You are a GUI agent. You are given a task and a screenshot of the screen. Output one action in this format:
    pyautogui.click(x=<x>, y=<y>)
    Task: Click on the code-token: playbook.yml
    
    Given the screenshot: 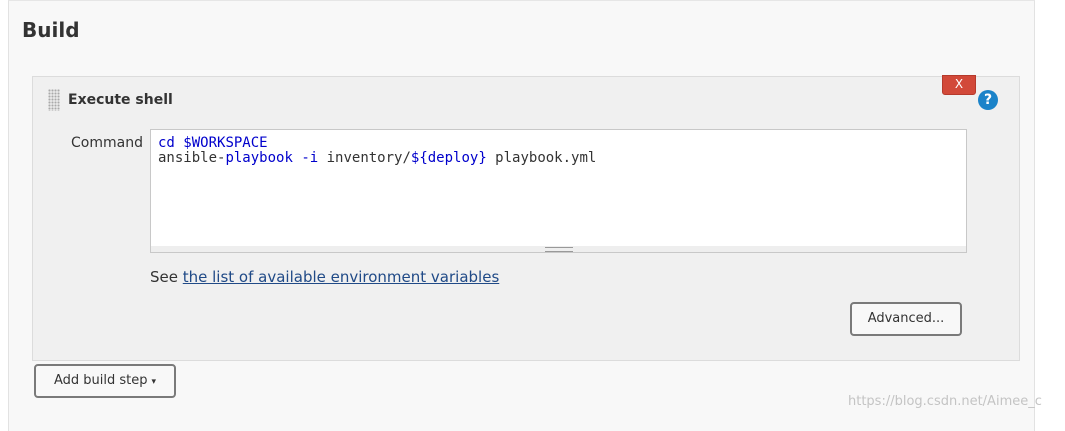 What is the action you would take?
    pyautogui.click(x=541, y=158)
    